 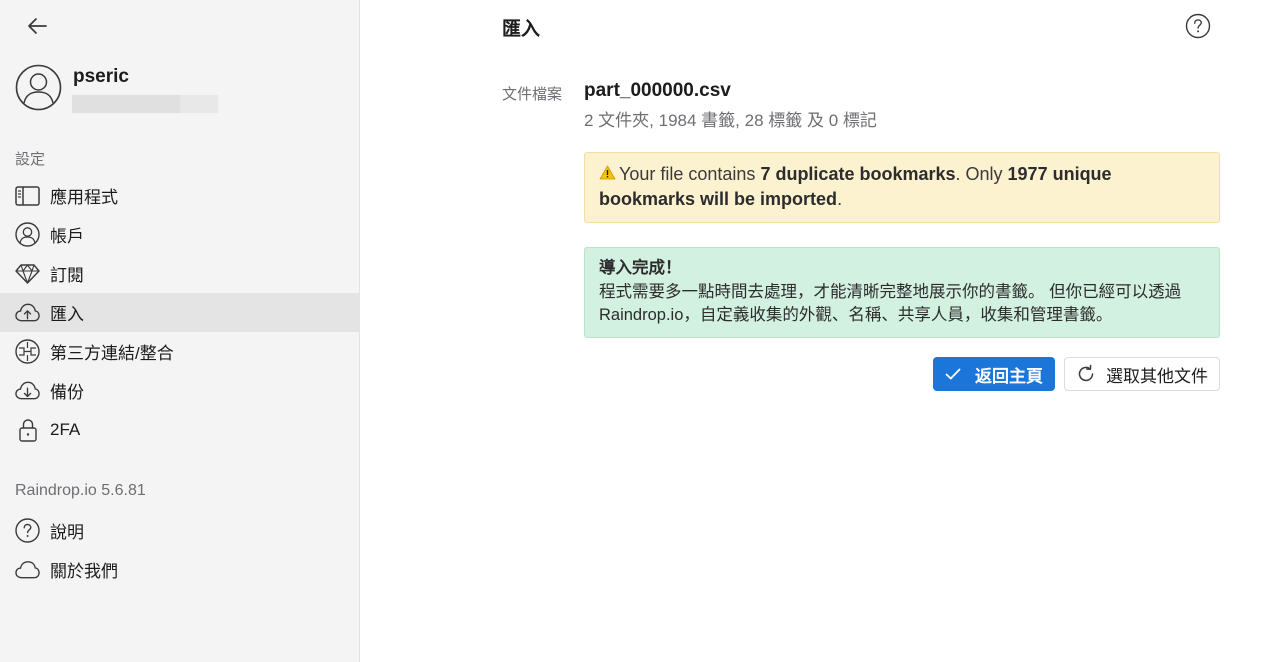 What do you see at coordinates (1157, 376) in the screenshot?
I see `choose-another-file-label: 選取其他文件` at bounding box center [1157, 376].